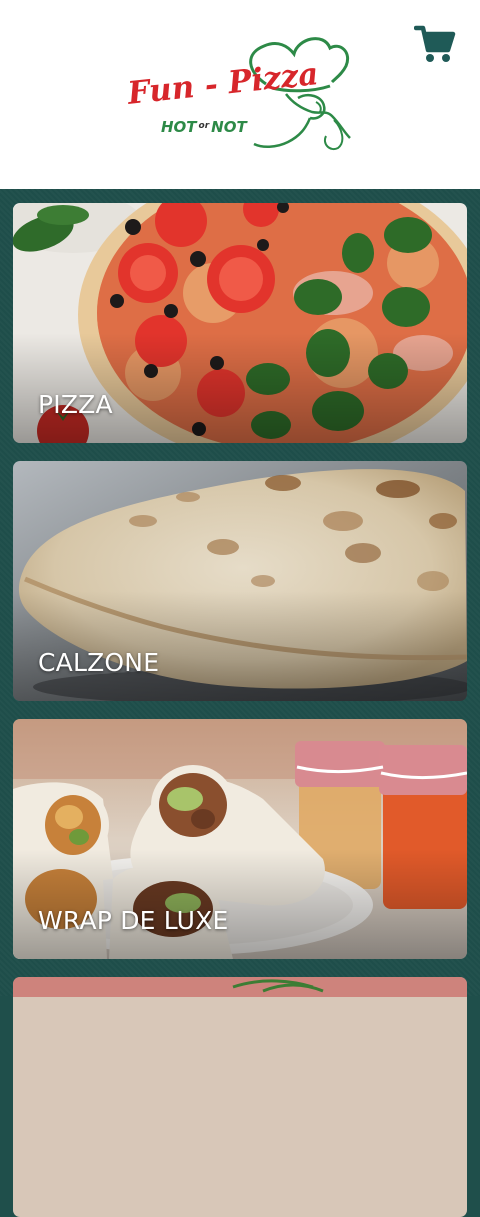 This screenshot has width=480, height=1217. What do you see at coordinates (99, 662) in the screenshot?
I see `category-label: CALZONE` at bounding box center [99, 662].